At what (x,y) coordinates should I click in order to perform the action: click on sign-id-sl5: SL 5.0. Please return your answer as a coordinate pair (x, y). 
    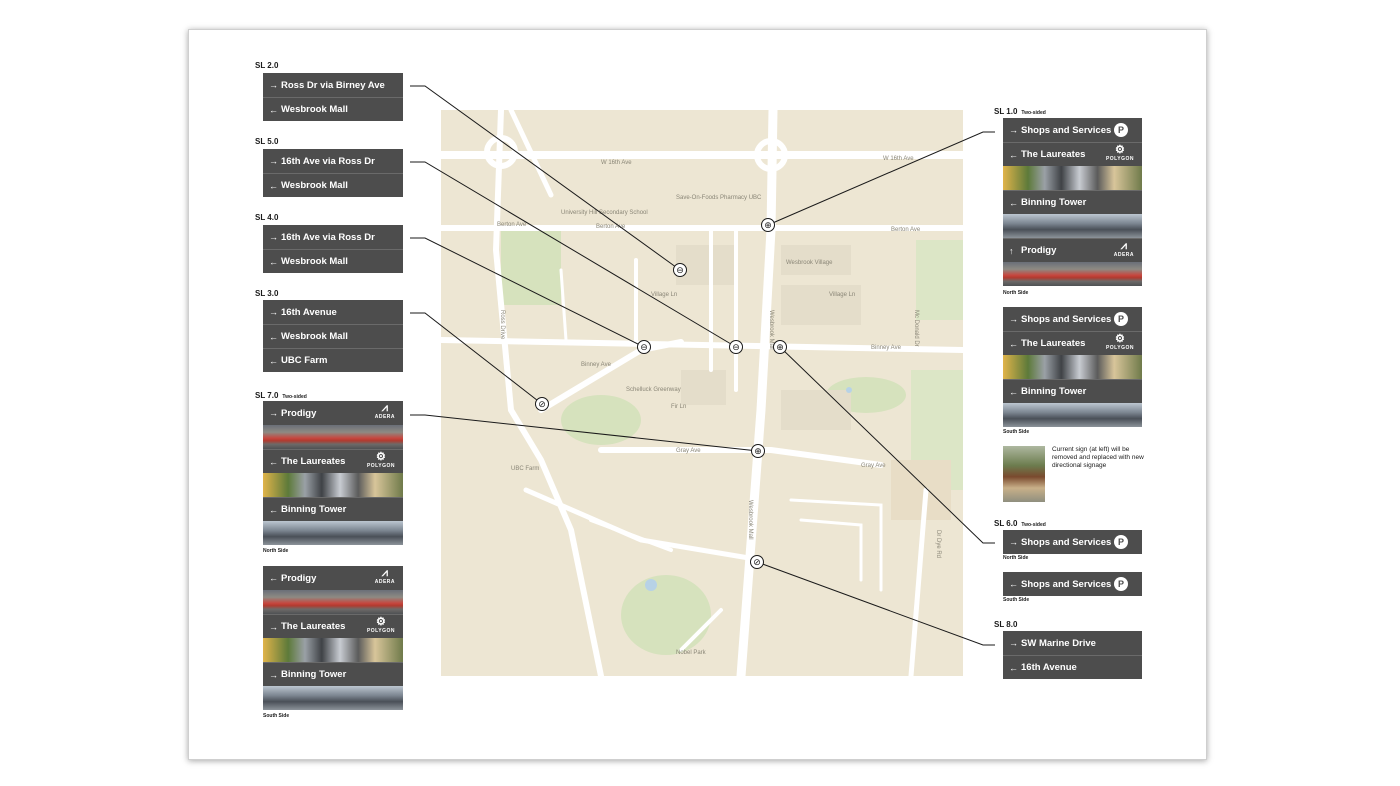
    Looking at the image, I should click on (267, 141).